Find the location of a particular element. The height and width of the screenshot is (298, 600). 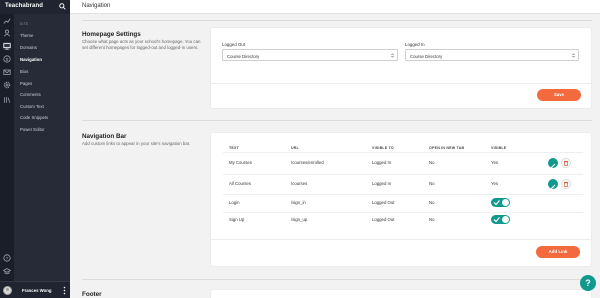

sidebar-item-pages: Pages is located at coordinates (26, 83).